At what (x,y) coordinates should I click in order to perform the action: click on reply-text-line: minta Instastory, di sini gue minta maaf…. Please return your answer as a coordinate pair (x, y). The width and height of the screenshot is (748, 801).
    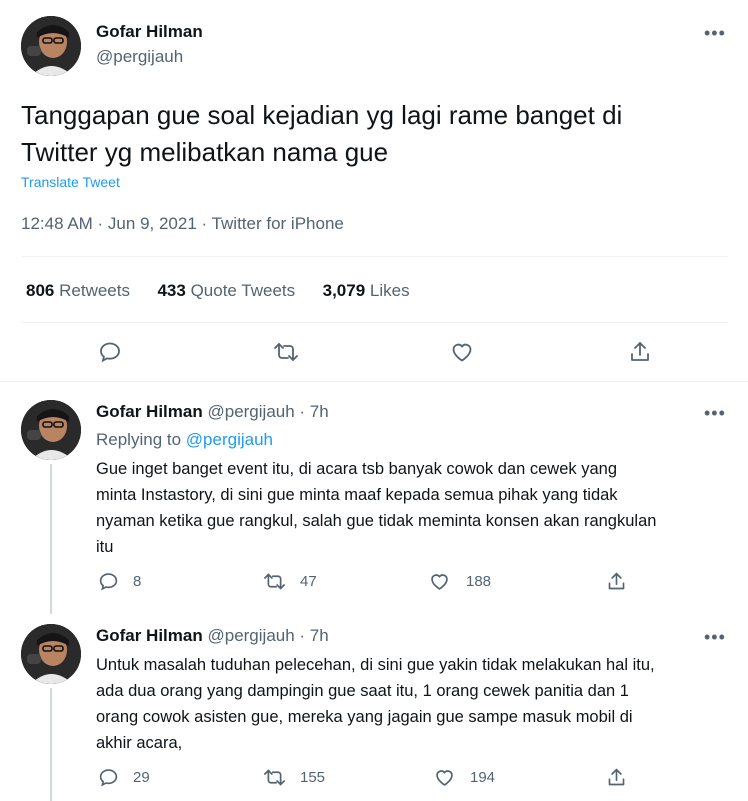
    Looking at the image, I should click on (357, 495).